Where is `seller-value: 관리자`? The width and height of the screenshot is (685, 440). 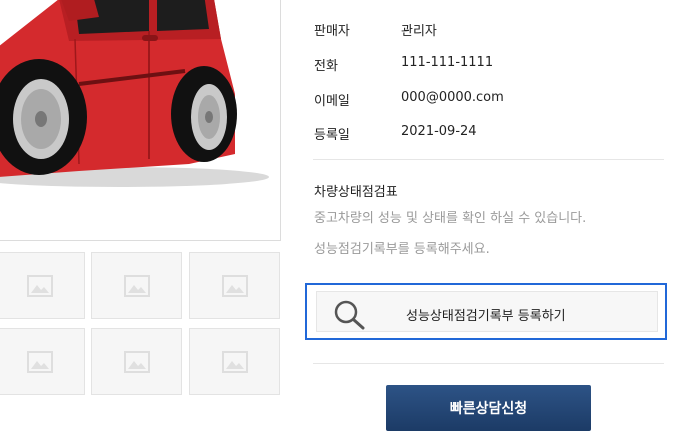 seller-value: 관리자 is located at coordinates (419, 31).